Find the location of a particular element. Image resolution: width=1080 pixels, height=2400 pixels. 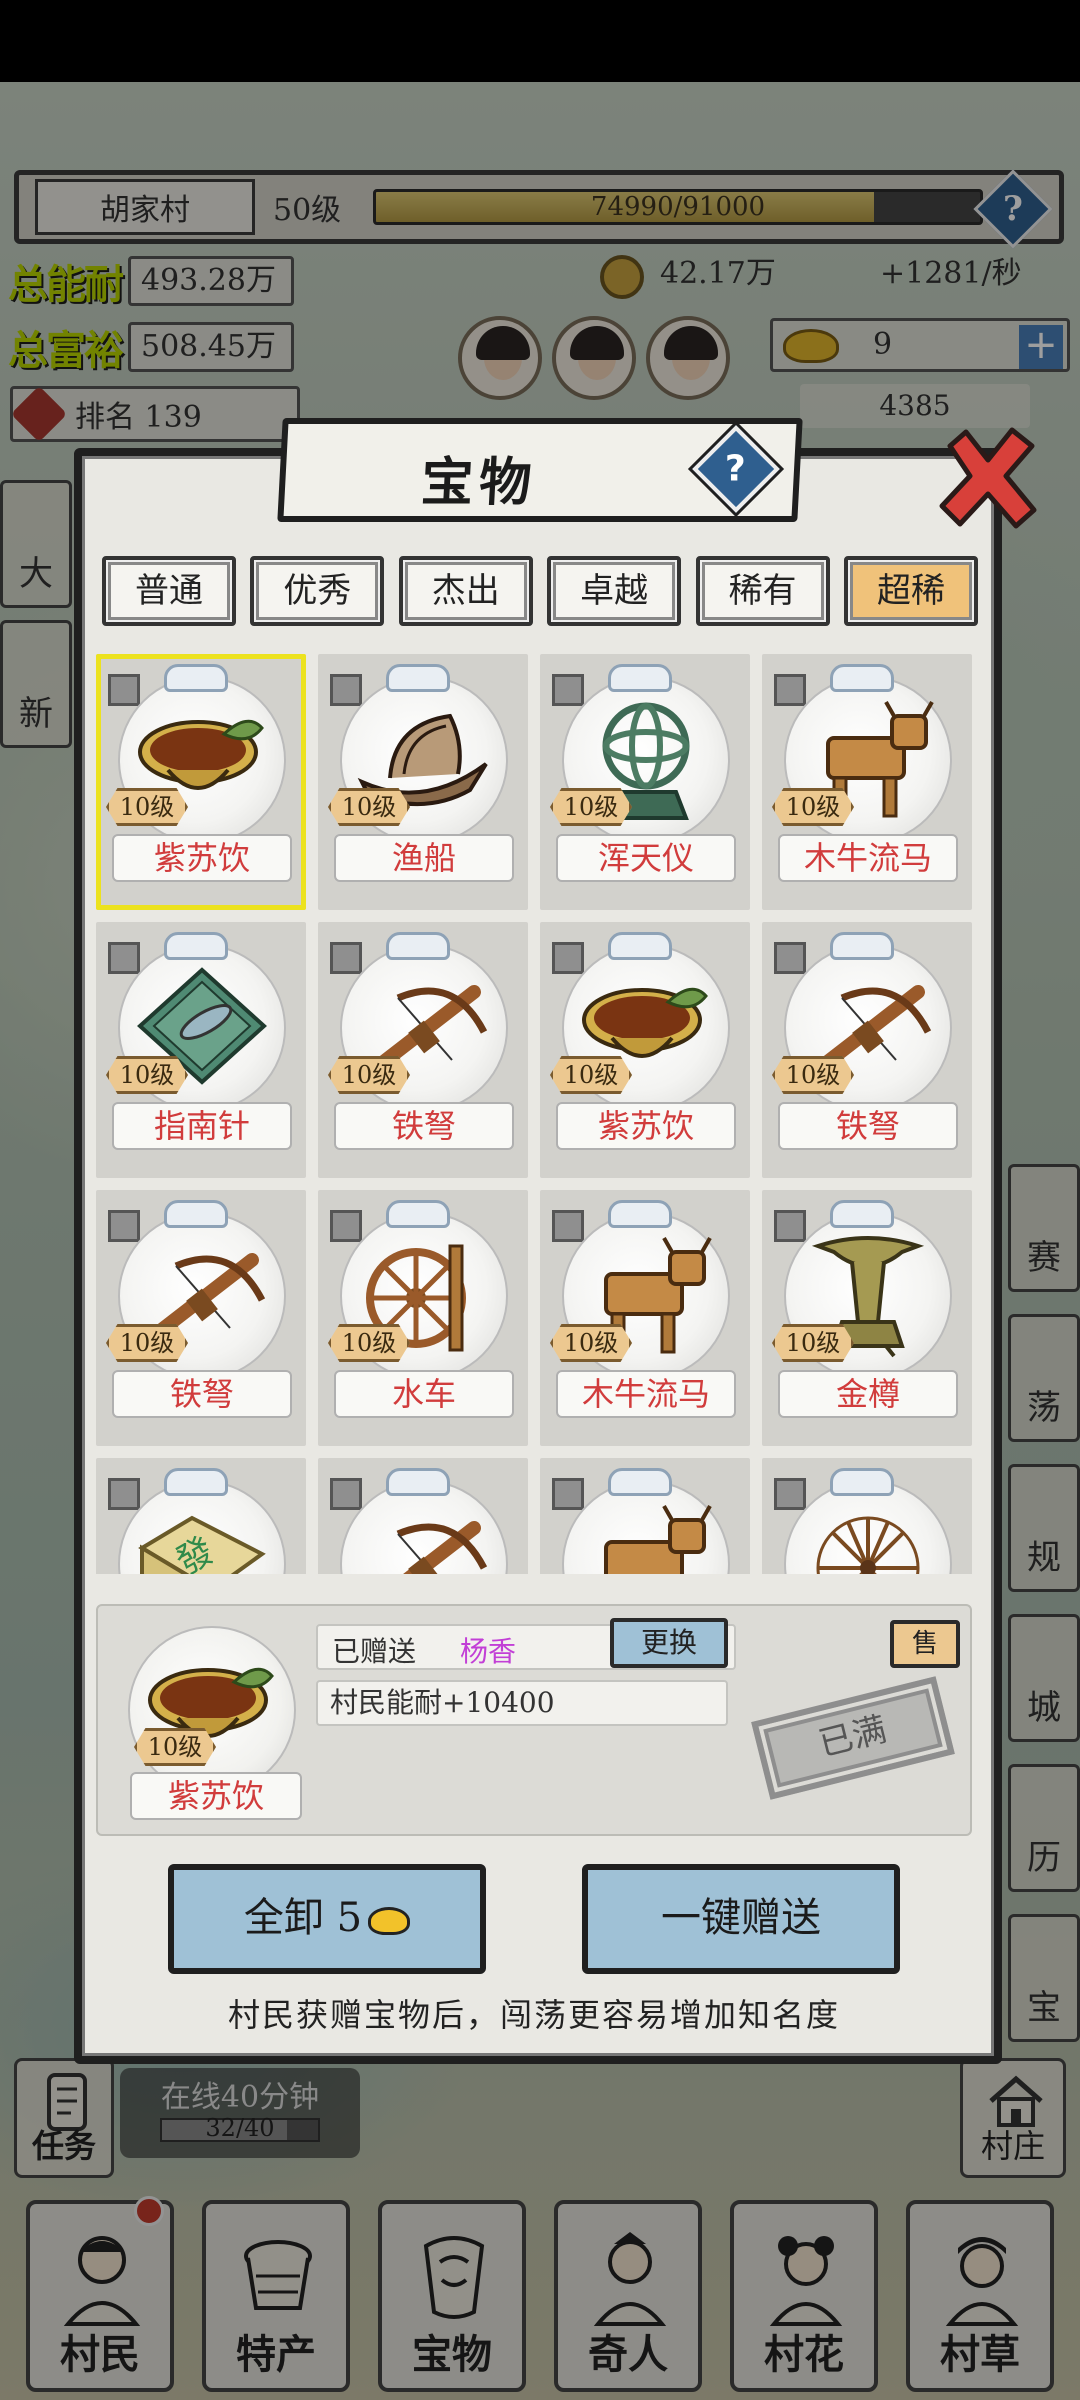

crossbow-icon is located at coordinates (442, 1547).